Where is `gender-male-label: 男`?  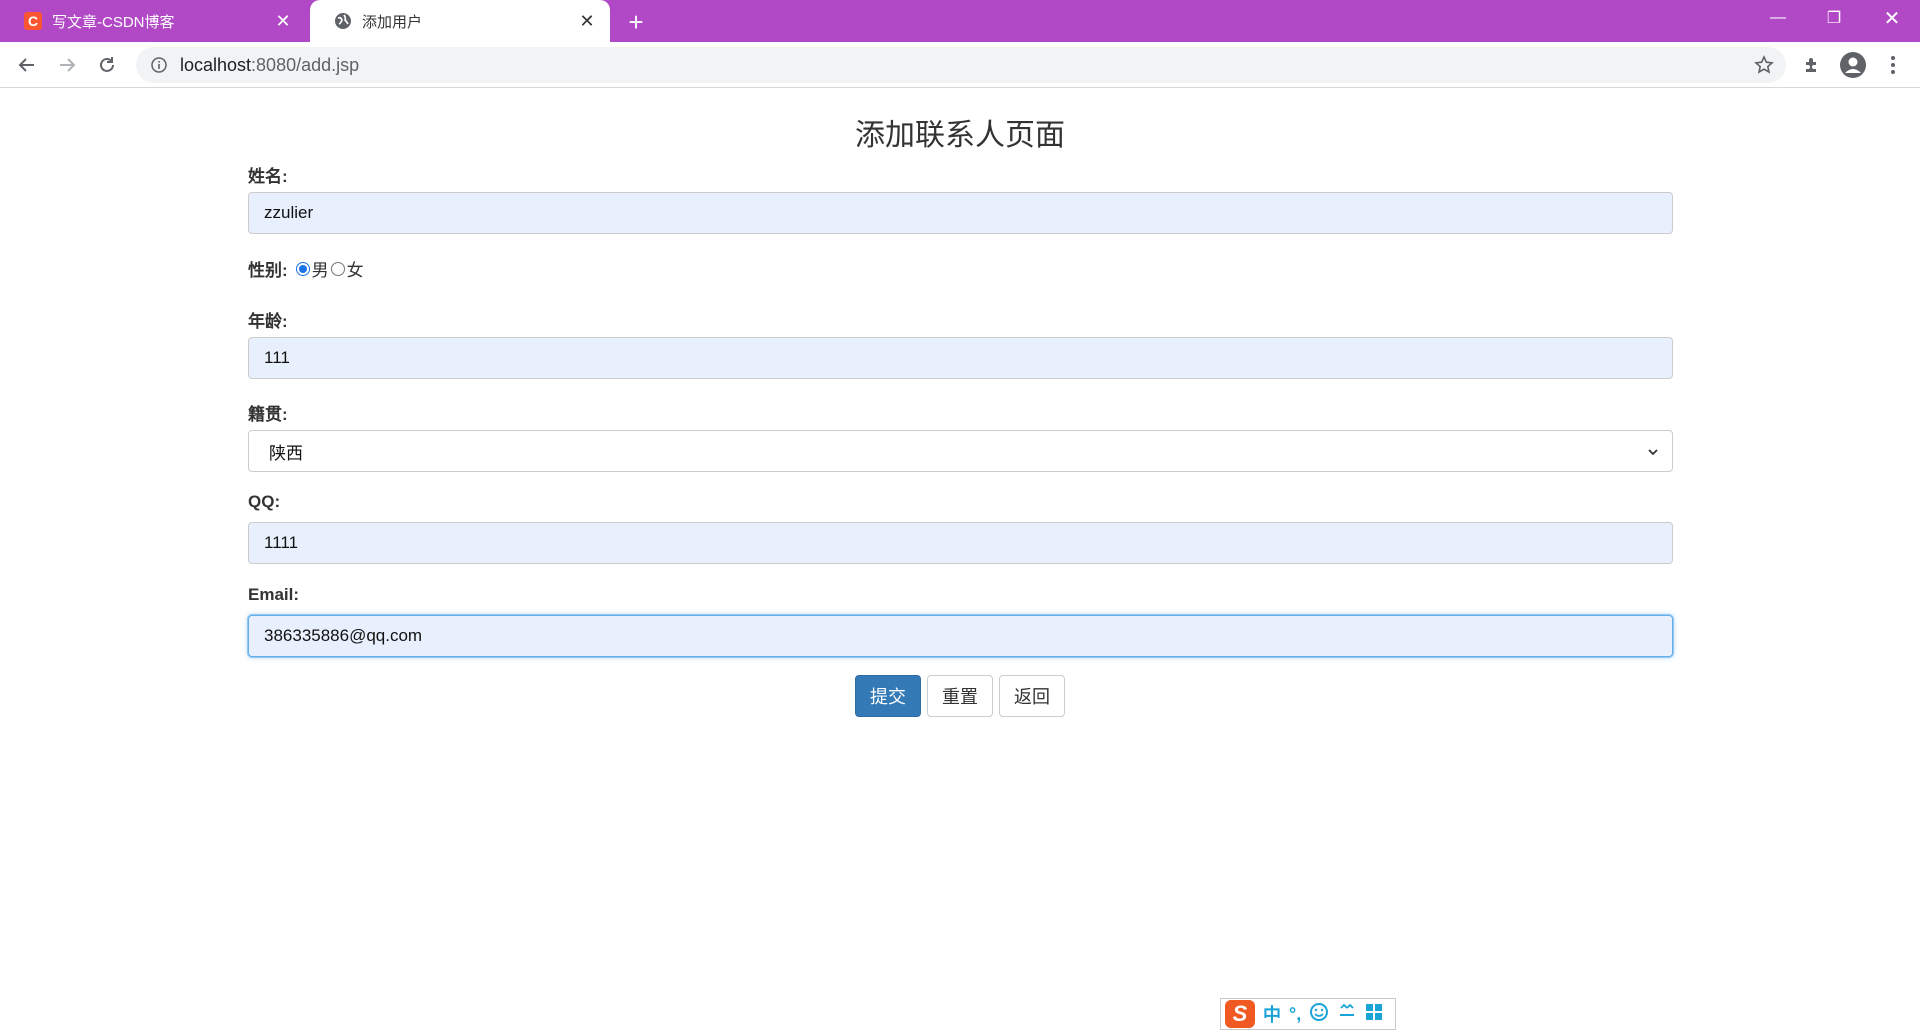 gender-male-label: 男 is located at coordinates (320, 270).